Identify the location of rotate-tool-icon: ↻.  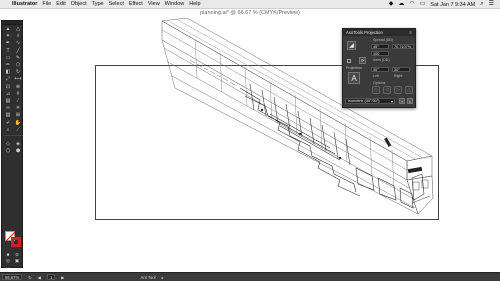
(18, 72).